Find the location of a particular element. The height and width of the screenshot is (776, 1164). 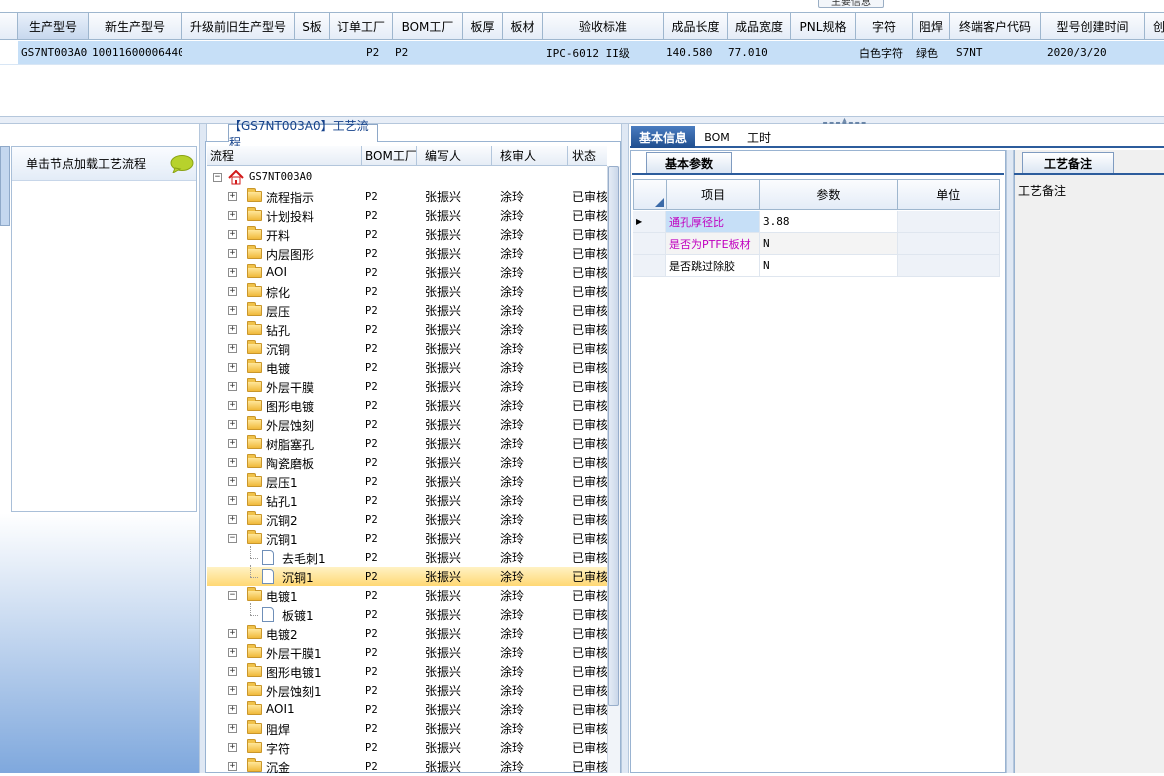

tree-node-cell: + 沉金 is located at coordinates (284, 766).